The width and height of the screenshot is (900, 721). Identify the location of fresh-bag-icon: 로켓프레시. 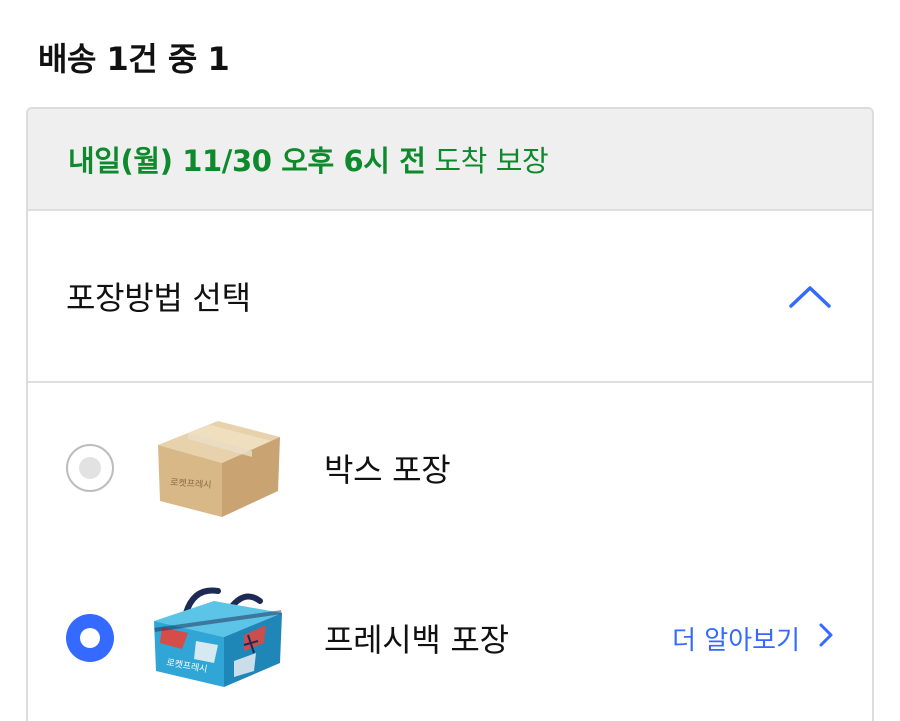
(218, 638).